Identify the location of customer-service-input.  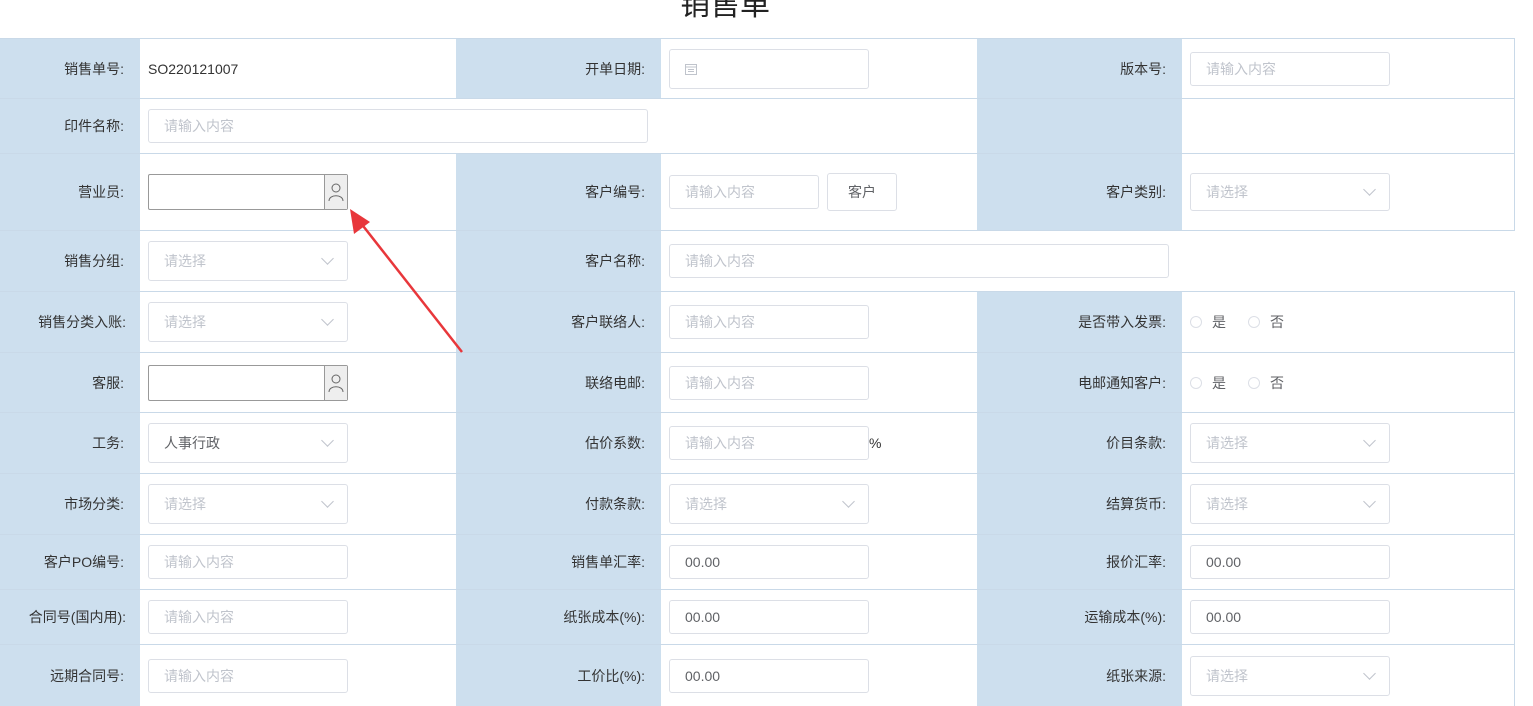
(236, 383).